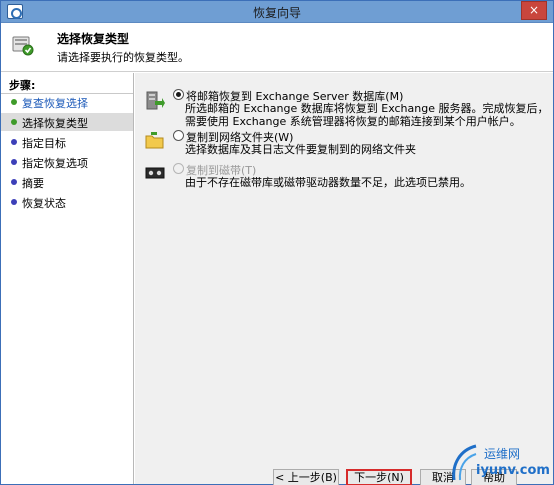 The height and width of the screenshot is (485, 554). What do you see at coordinates (300, 149) in the screenshot?
I see `copy-to-network-folder-description: 选择数据库及其日志文件要复制到的网络文件夹` at bounding box center [300, 149].